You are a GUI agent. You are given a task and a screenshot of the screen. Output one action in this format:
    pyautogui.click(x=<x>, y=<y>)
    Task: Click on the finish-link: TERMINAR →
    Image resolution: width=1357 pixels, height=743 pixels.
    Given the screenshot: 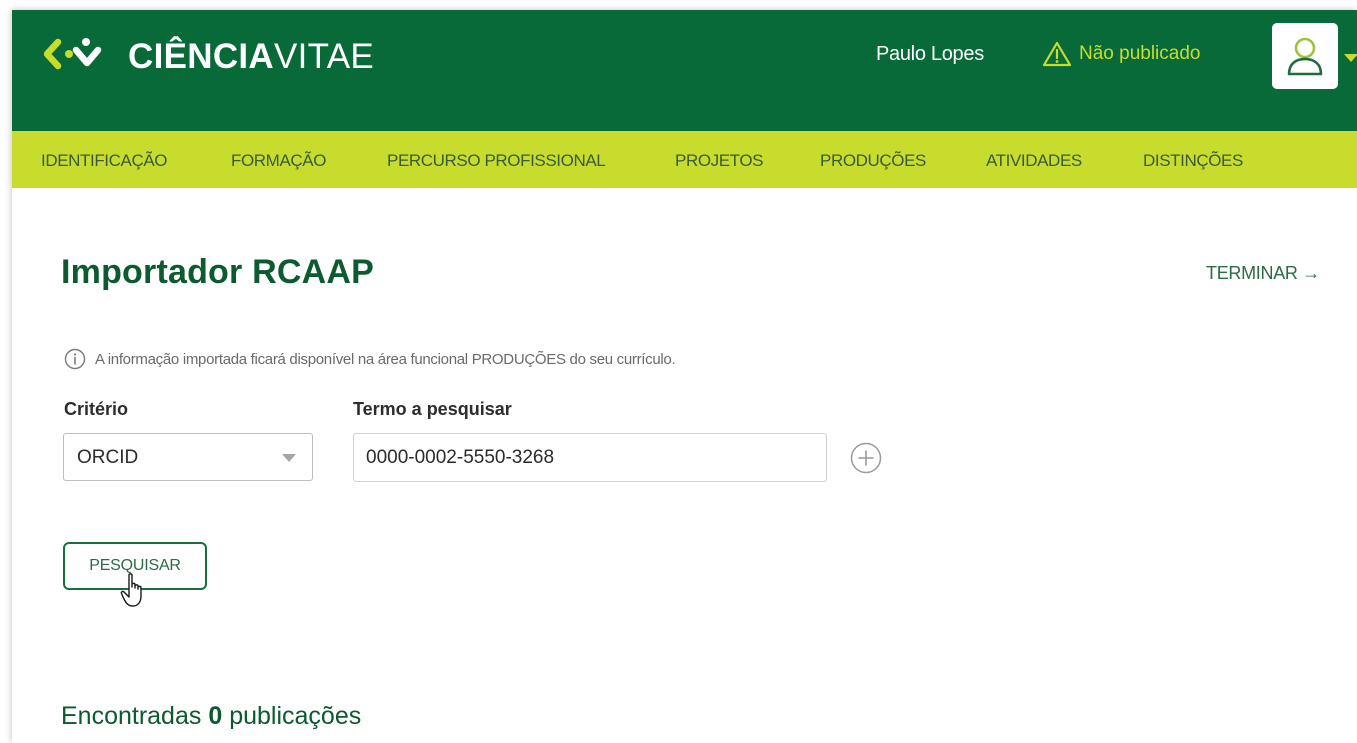 What is the action you would take?
    pyautogui.click(x=1263, y=273)
    